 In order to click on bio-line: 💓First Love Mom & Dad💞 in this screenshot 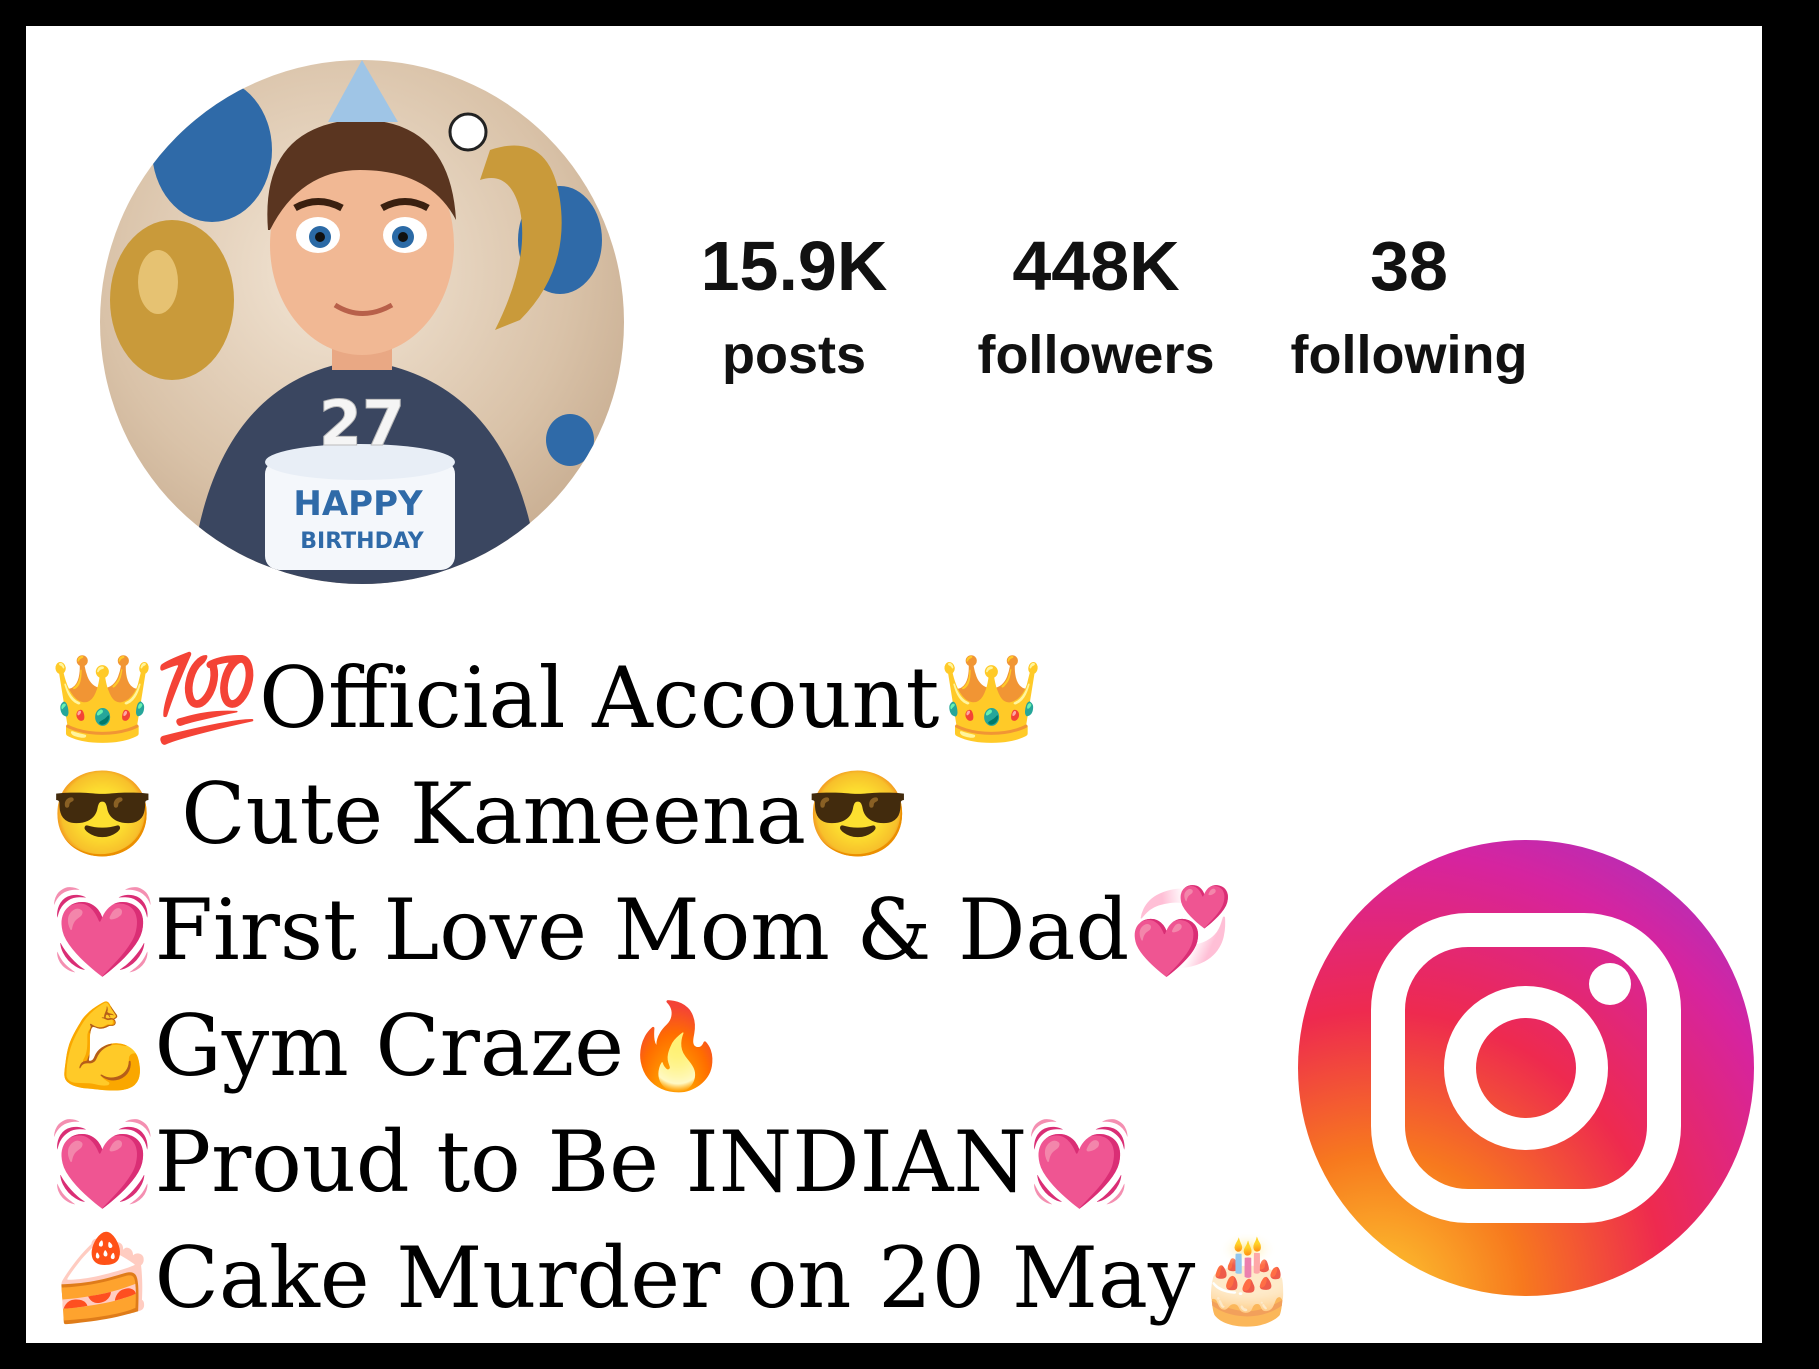, I will do `click(642, 930)`.